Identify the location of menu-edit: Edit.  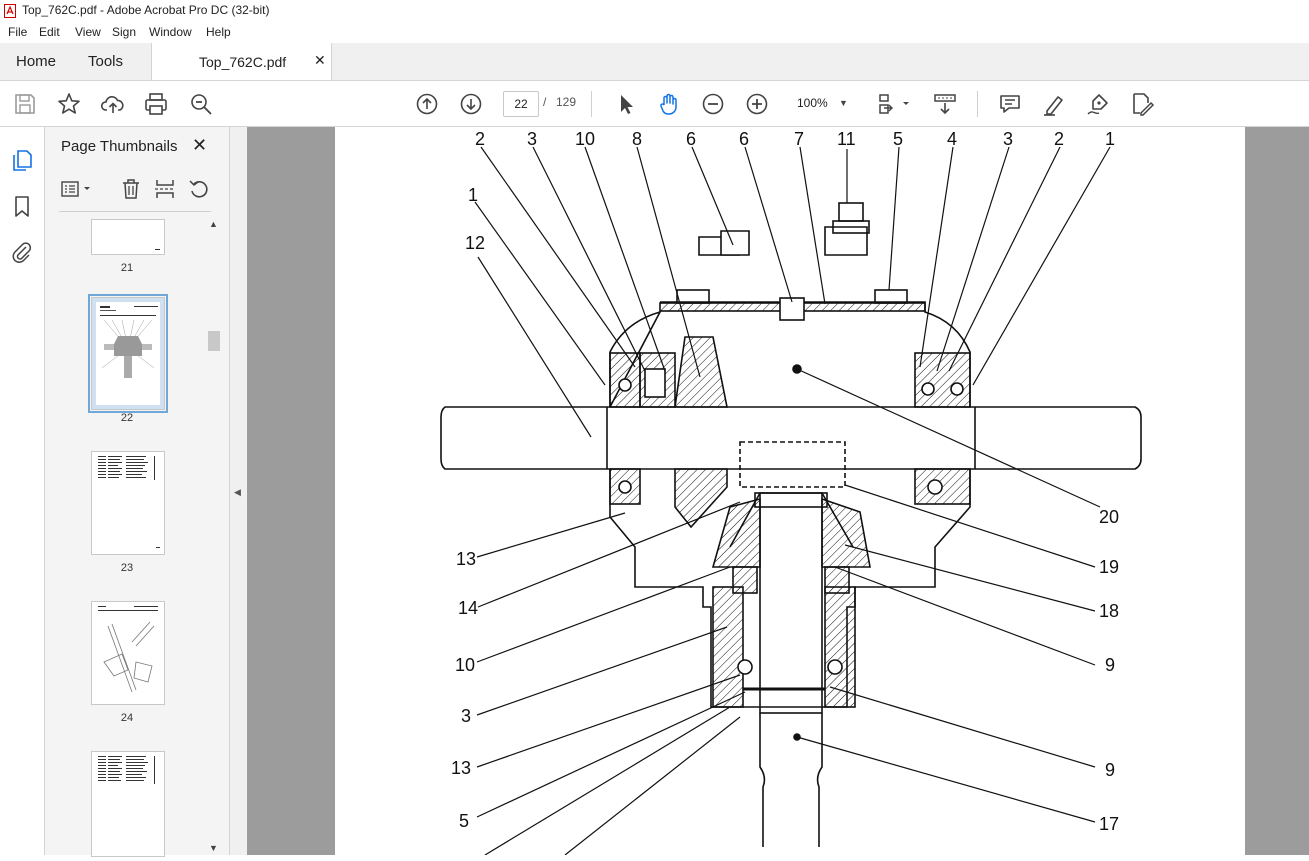
(49, 32).